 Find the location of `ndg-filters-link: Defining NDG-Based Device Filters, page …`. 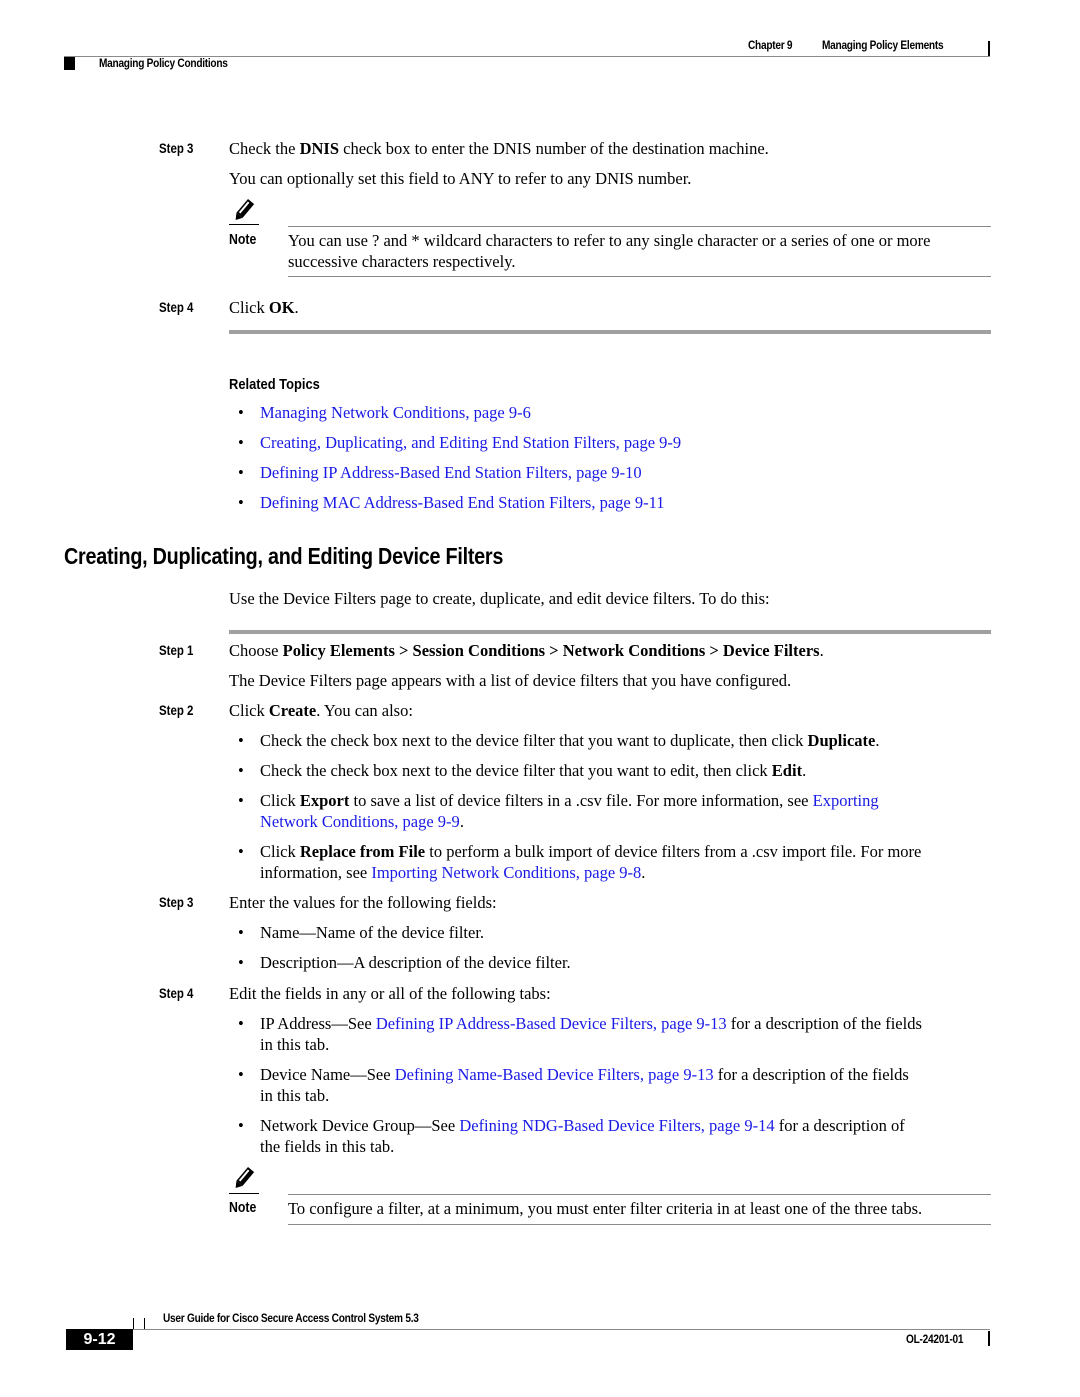

ndg-filters-link: Defining NDG-Based Device Filters, page … is located at coordinates (616, 1125).